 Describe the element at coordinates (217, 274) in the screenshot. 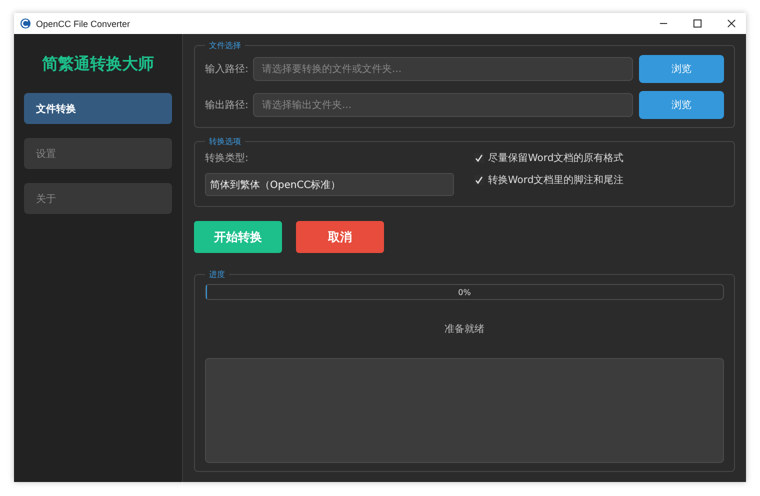

I see `section-title: 进度` at that location.